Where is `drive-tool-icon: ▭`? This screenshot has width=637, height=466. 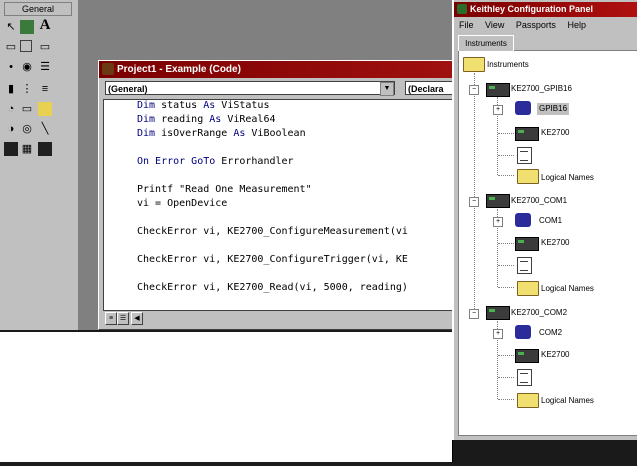 drive-tool-icon: ▭ is located at coordinates (27, 109).